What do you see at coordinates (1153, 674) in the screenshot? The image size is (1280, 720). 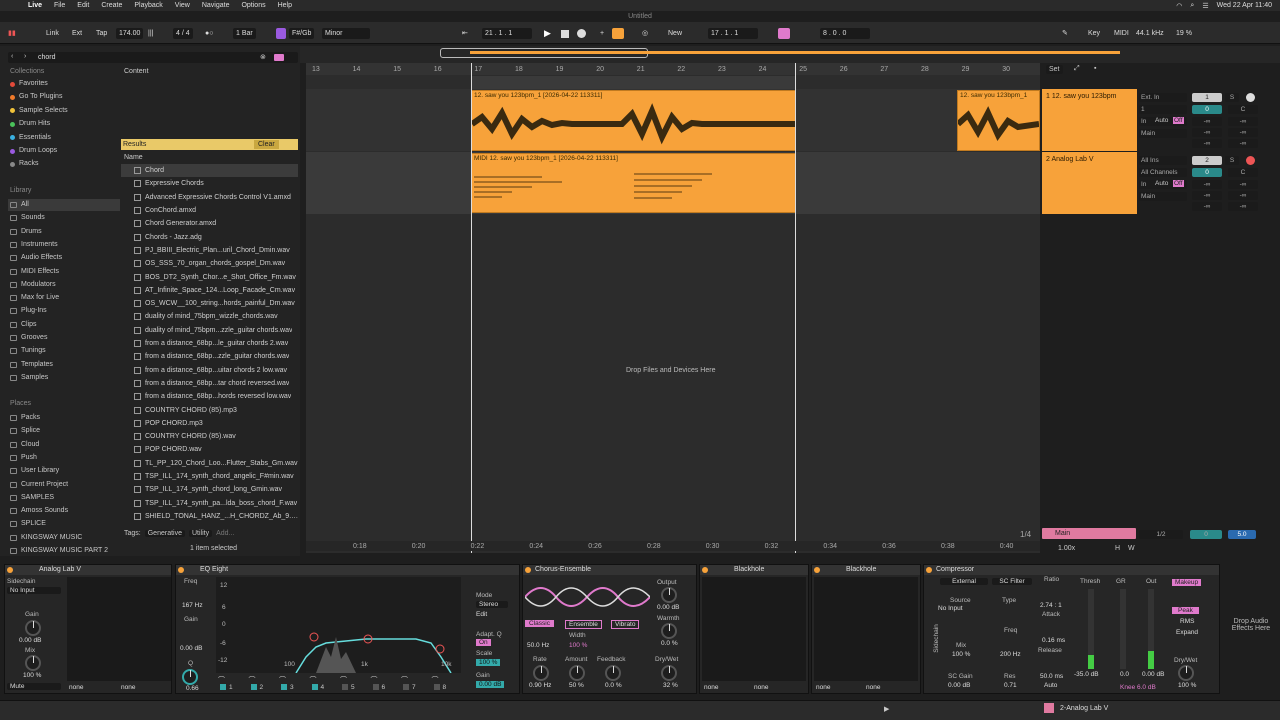 I see `out-value: 0.00 dB` at bounding box center [1153, 674].